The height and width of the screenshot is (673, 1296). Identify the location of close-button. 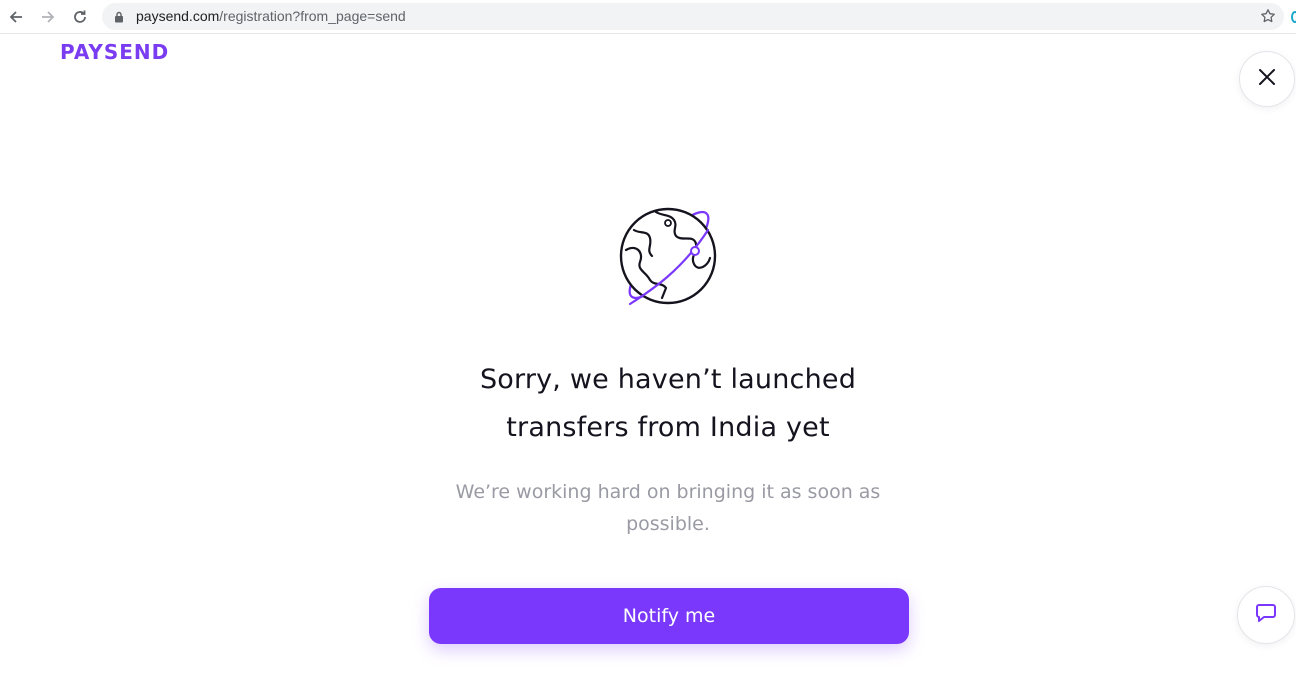
(1267, 79).